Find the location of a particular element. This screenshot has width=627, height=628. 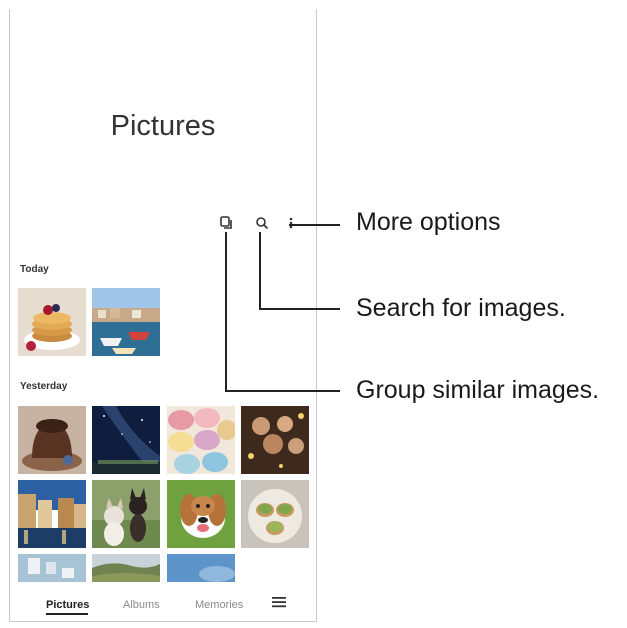

tab-albums: Albums is located at coordinates (141, 605).